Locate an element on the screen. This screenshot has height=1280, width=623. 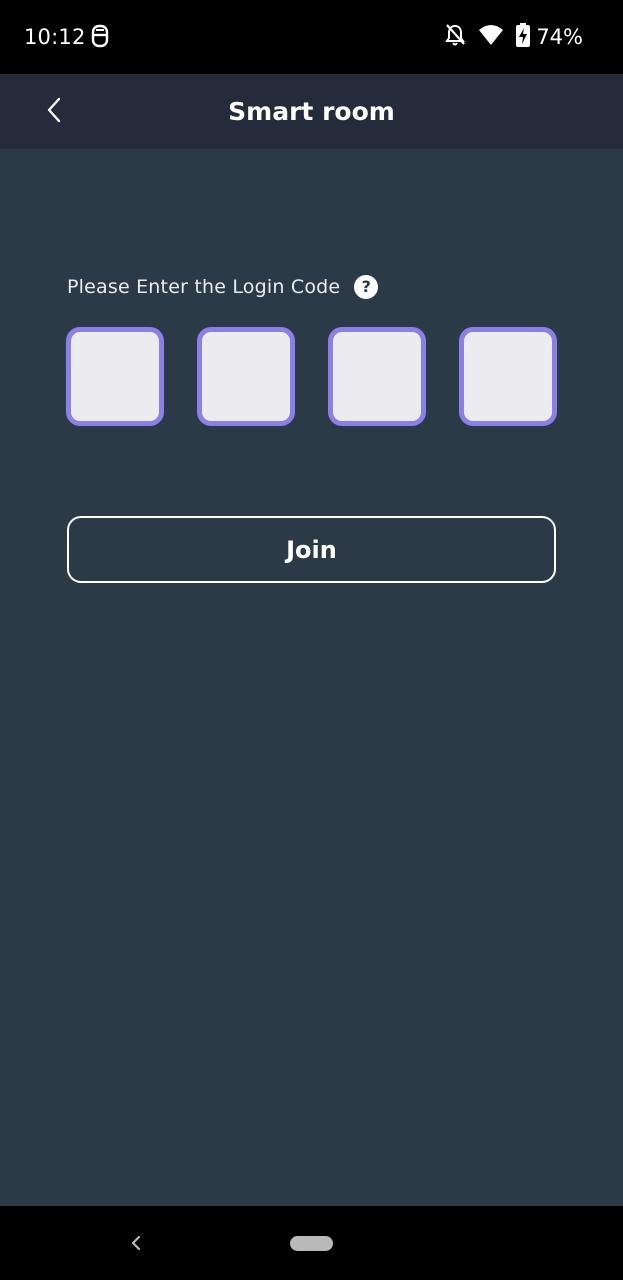
system-nav-bar is located at coordinates (311, 1243).